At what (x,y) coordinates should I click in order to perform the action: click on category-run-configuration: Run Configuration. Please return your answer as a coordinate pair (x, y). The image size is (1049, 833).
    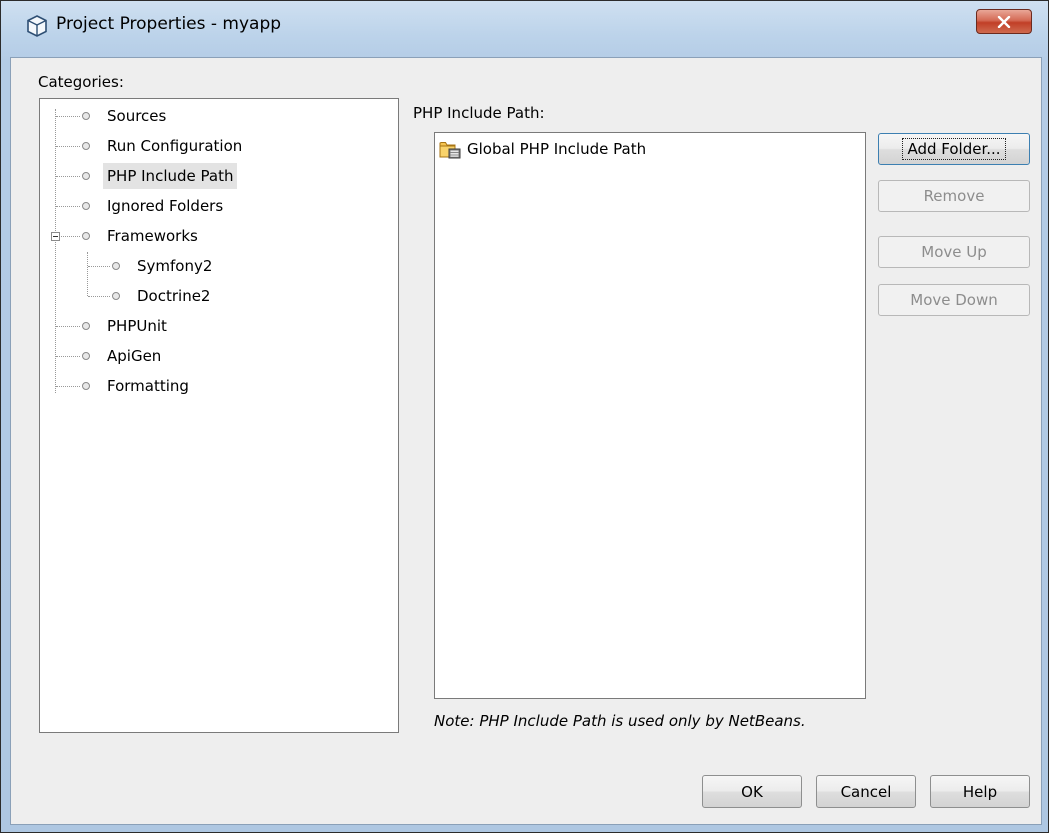
    Looking at the image, I should click on (174, 146).